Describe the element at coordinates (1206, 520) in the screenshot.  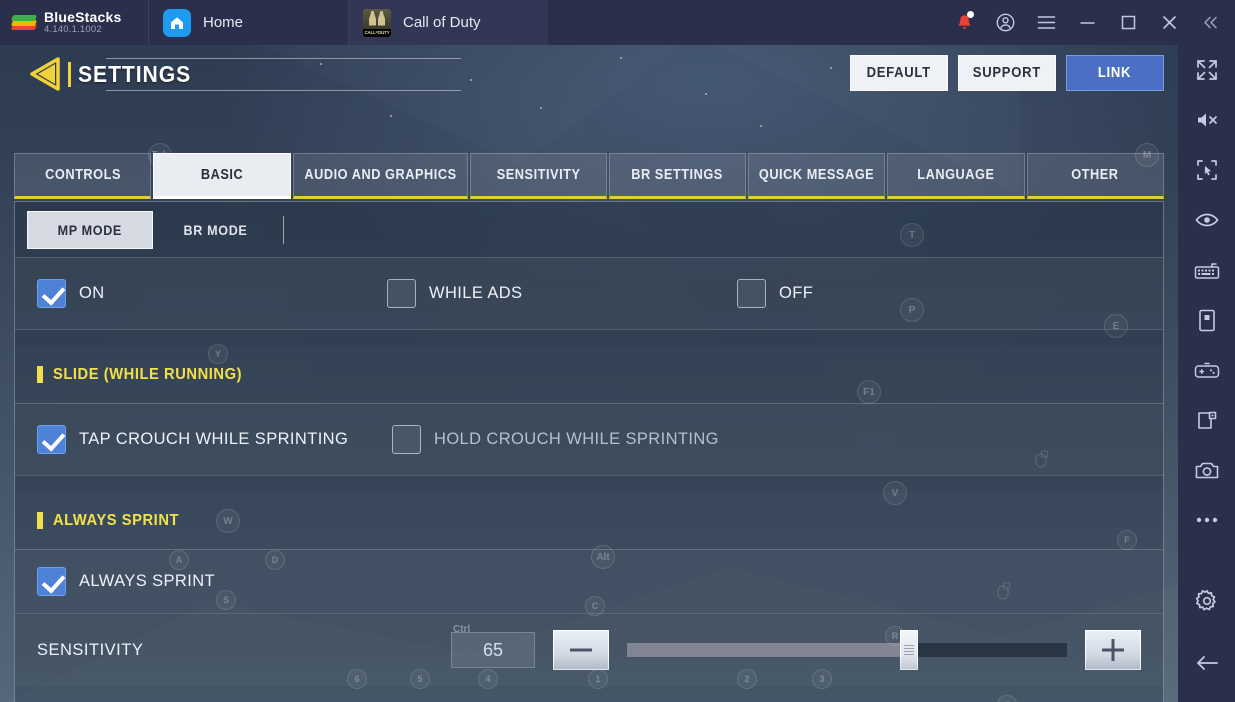
I see `more-options-icon` at that location.